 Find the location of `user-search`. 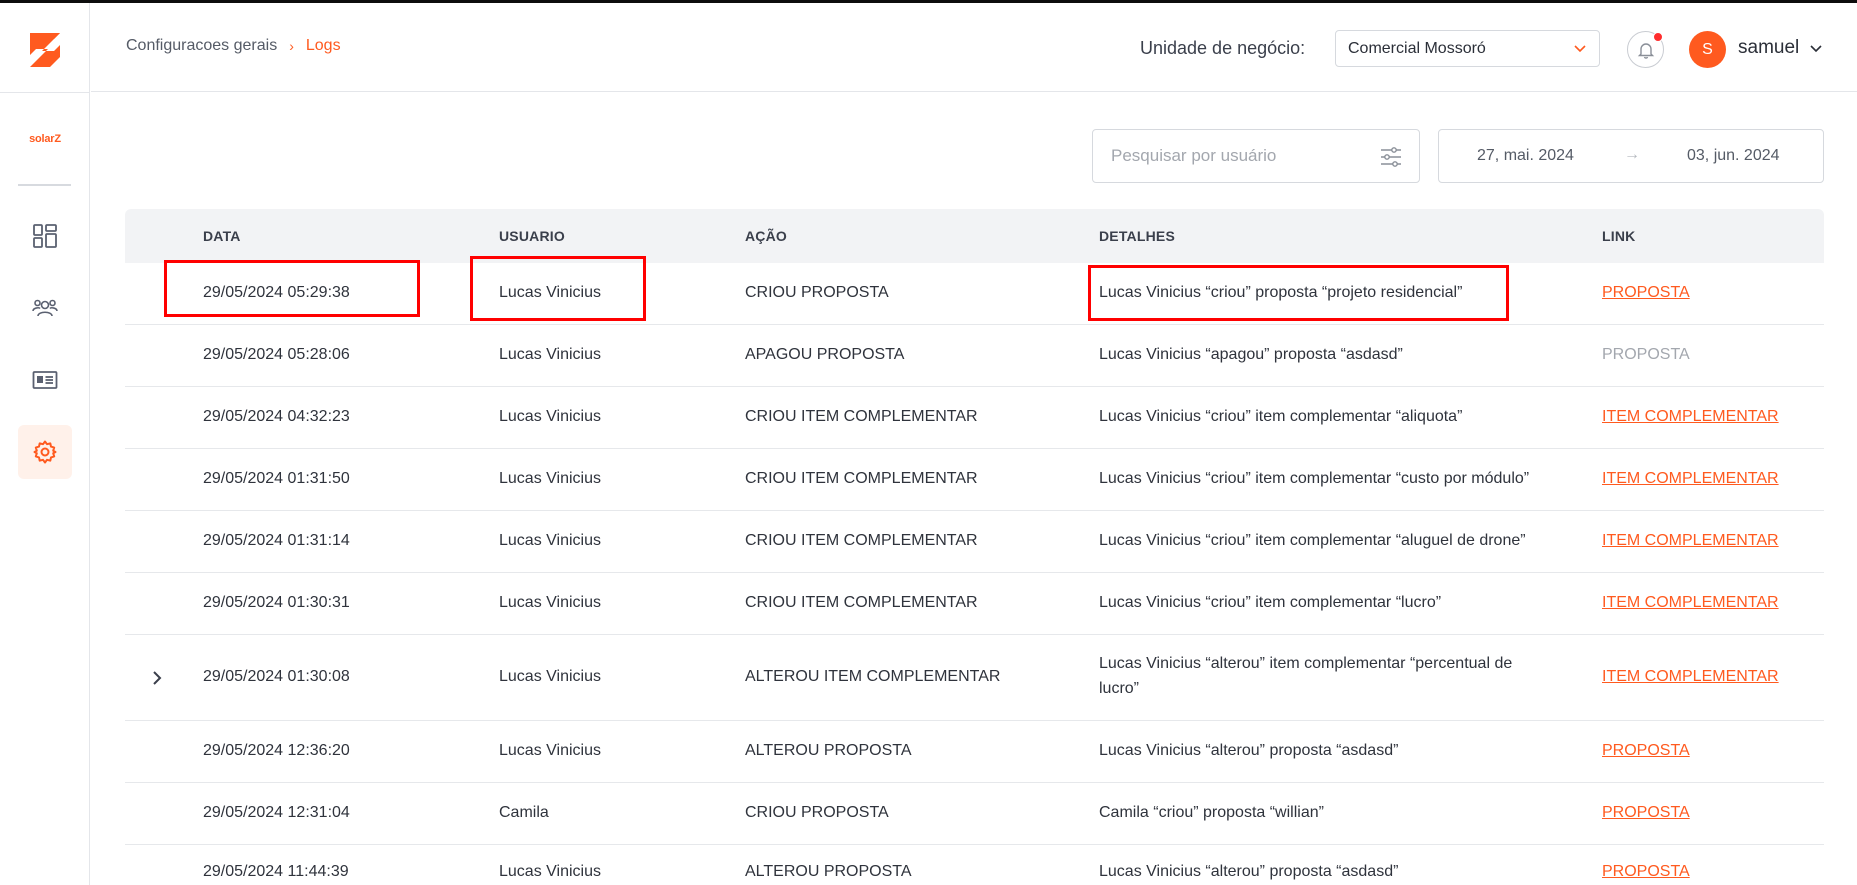

user-search is located at coordinates (1256, 156).